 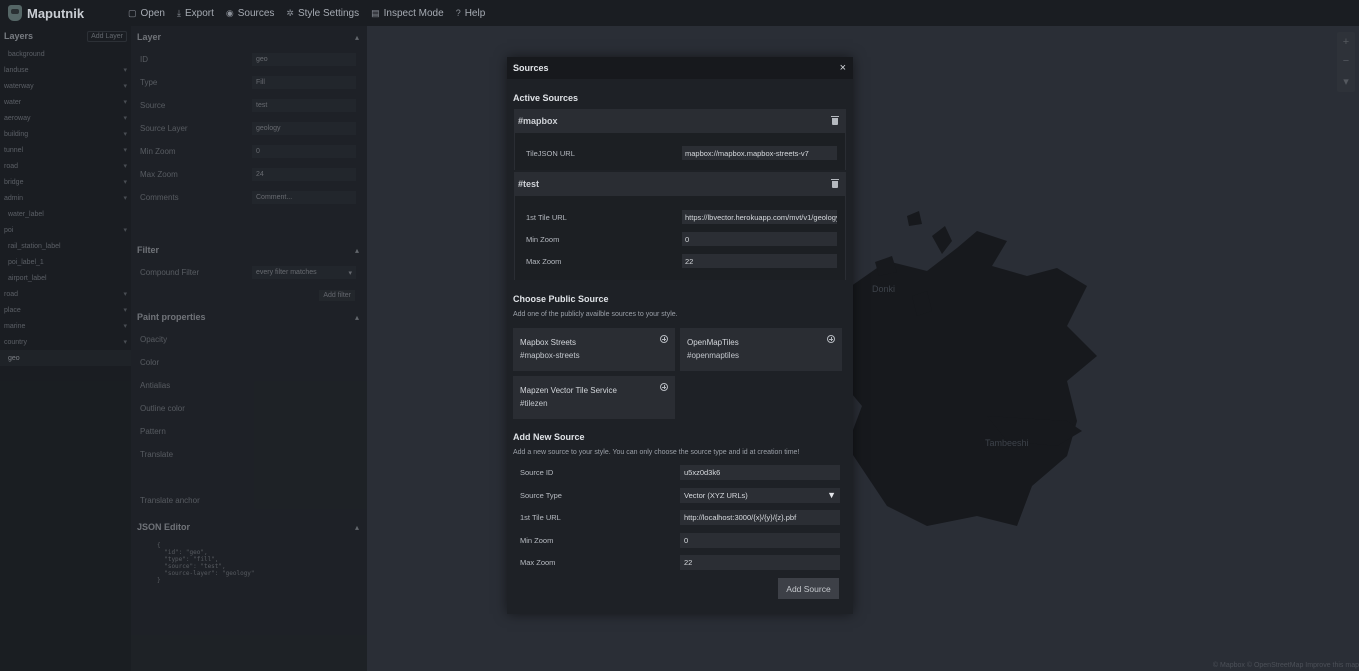 What do you see at coordinates (249, 59) in the screenshot?
I see `layer-property-row: ID geo` at bounding box center [249, 59].